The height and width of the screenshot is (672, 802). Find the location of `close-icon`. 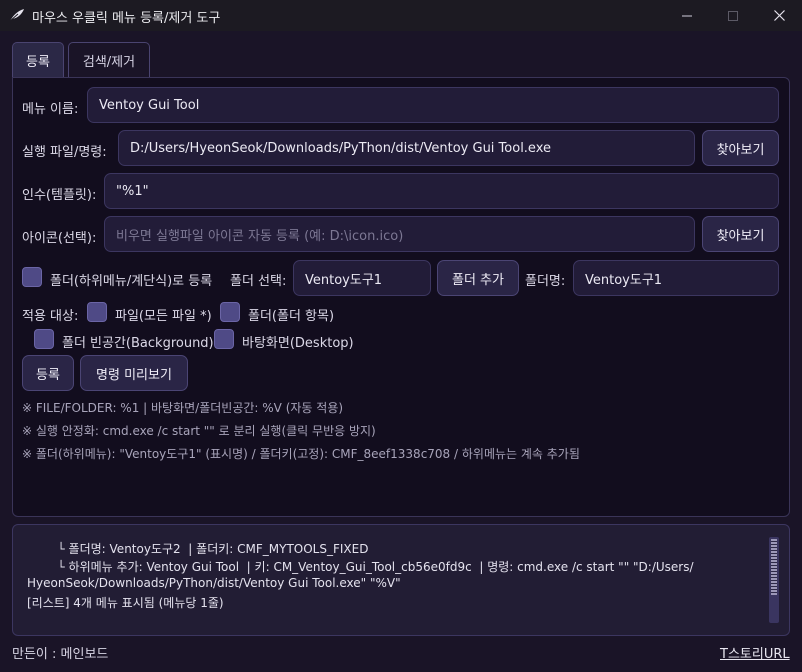

close-icon is located at coordinates (779, 15).